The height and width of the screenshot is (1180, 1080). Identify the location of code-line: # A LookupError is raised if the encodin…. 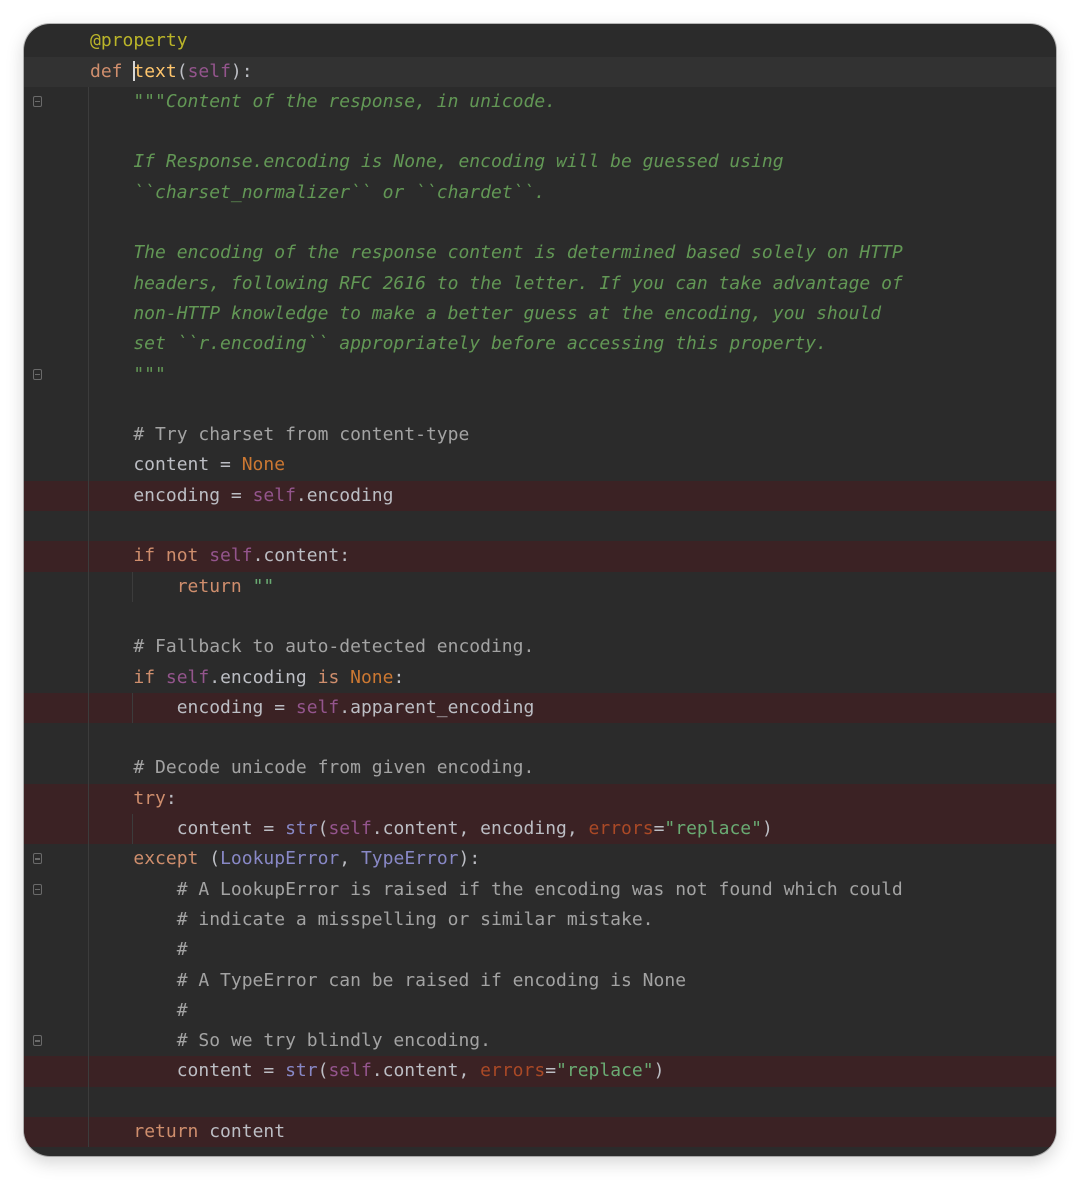
(540, 890).